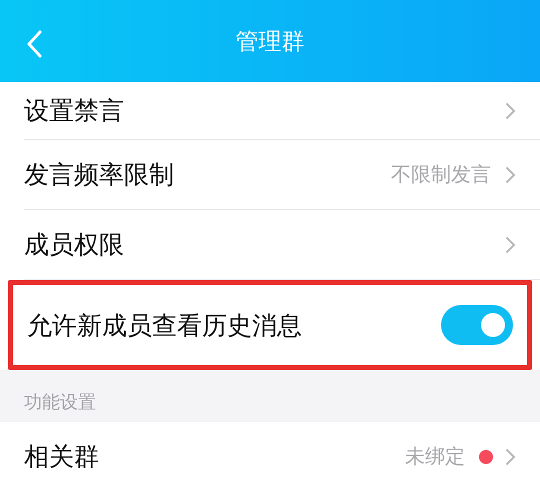 The width and height of the screenshot is (540, 490). I want to click on settings-row: 设置禁言, so click(282, 111).